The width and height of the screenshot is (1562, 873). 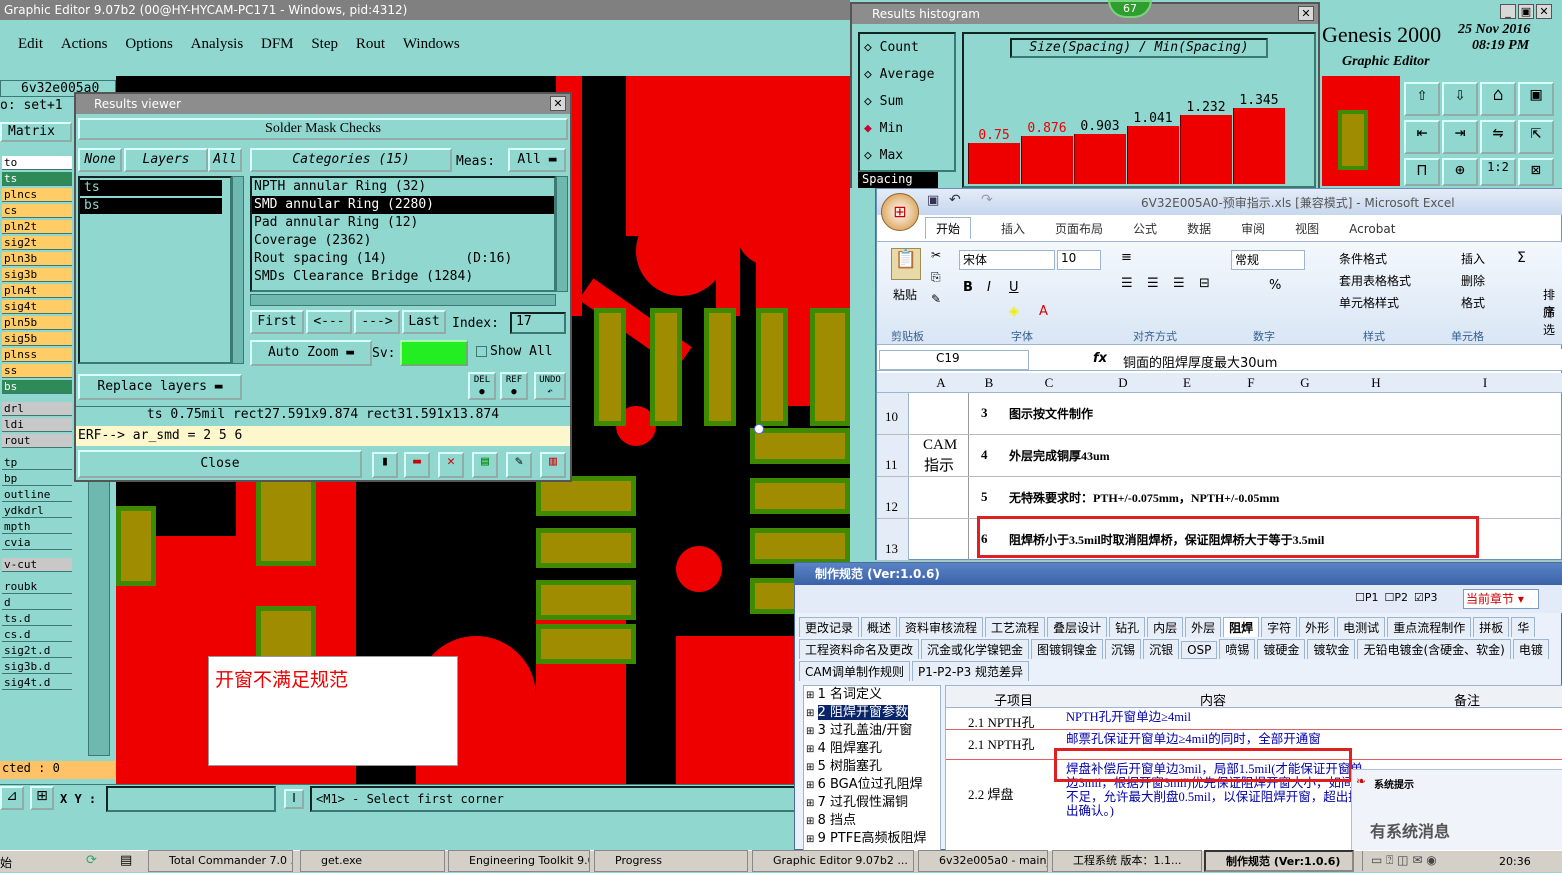 I want to click on spec-tab: P1-P2-P3 规范差异, so click(x=970, y=671).